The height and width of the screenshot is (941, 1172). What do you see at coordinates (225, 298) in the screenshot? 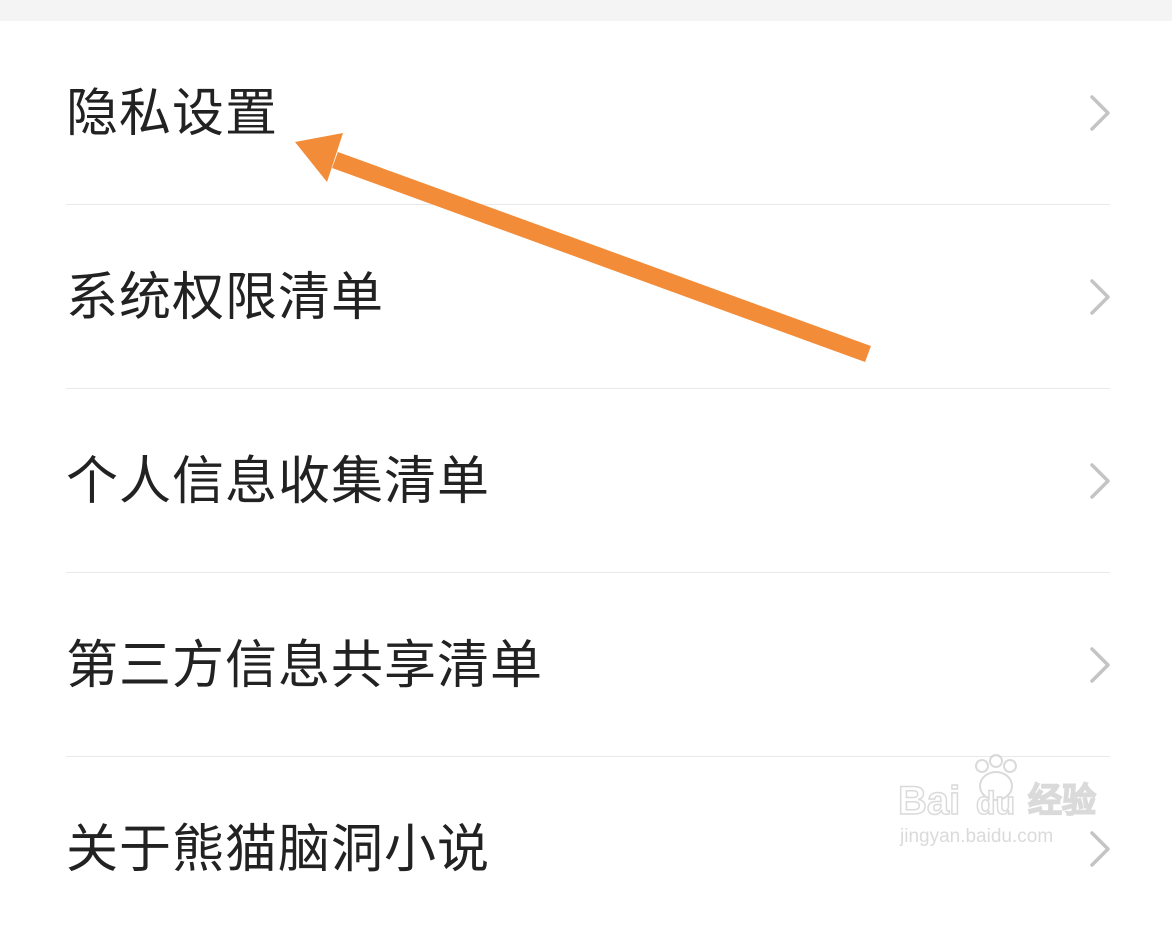
I see `menu-item-label: 系统权限清单` at bounding box center [225, 298].